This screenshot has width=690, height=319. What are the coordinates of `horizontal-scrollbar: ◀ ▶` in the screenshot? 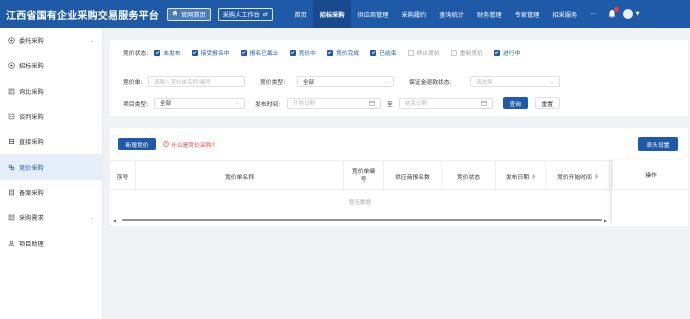 It's located at (360, 220).